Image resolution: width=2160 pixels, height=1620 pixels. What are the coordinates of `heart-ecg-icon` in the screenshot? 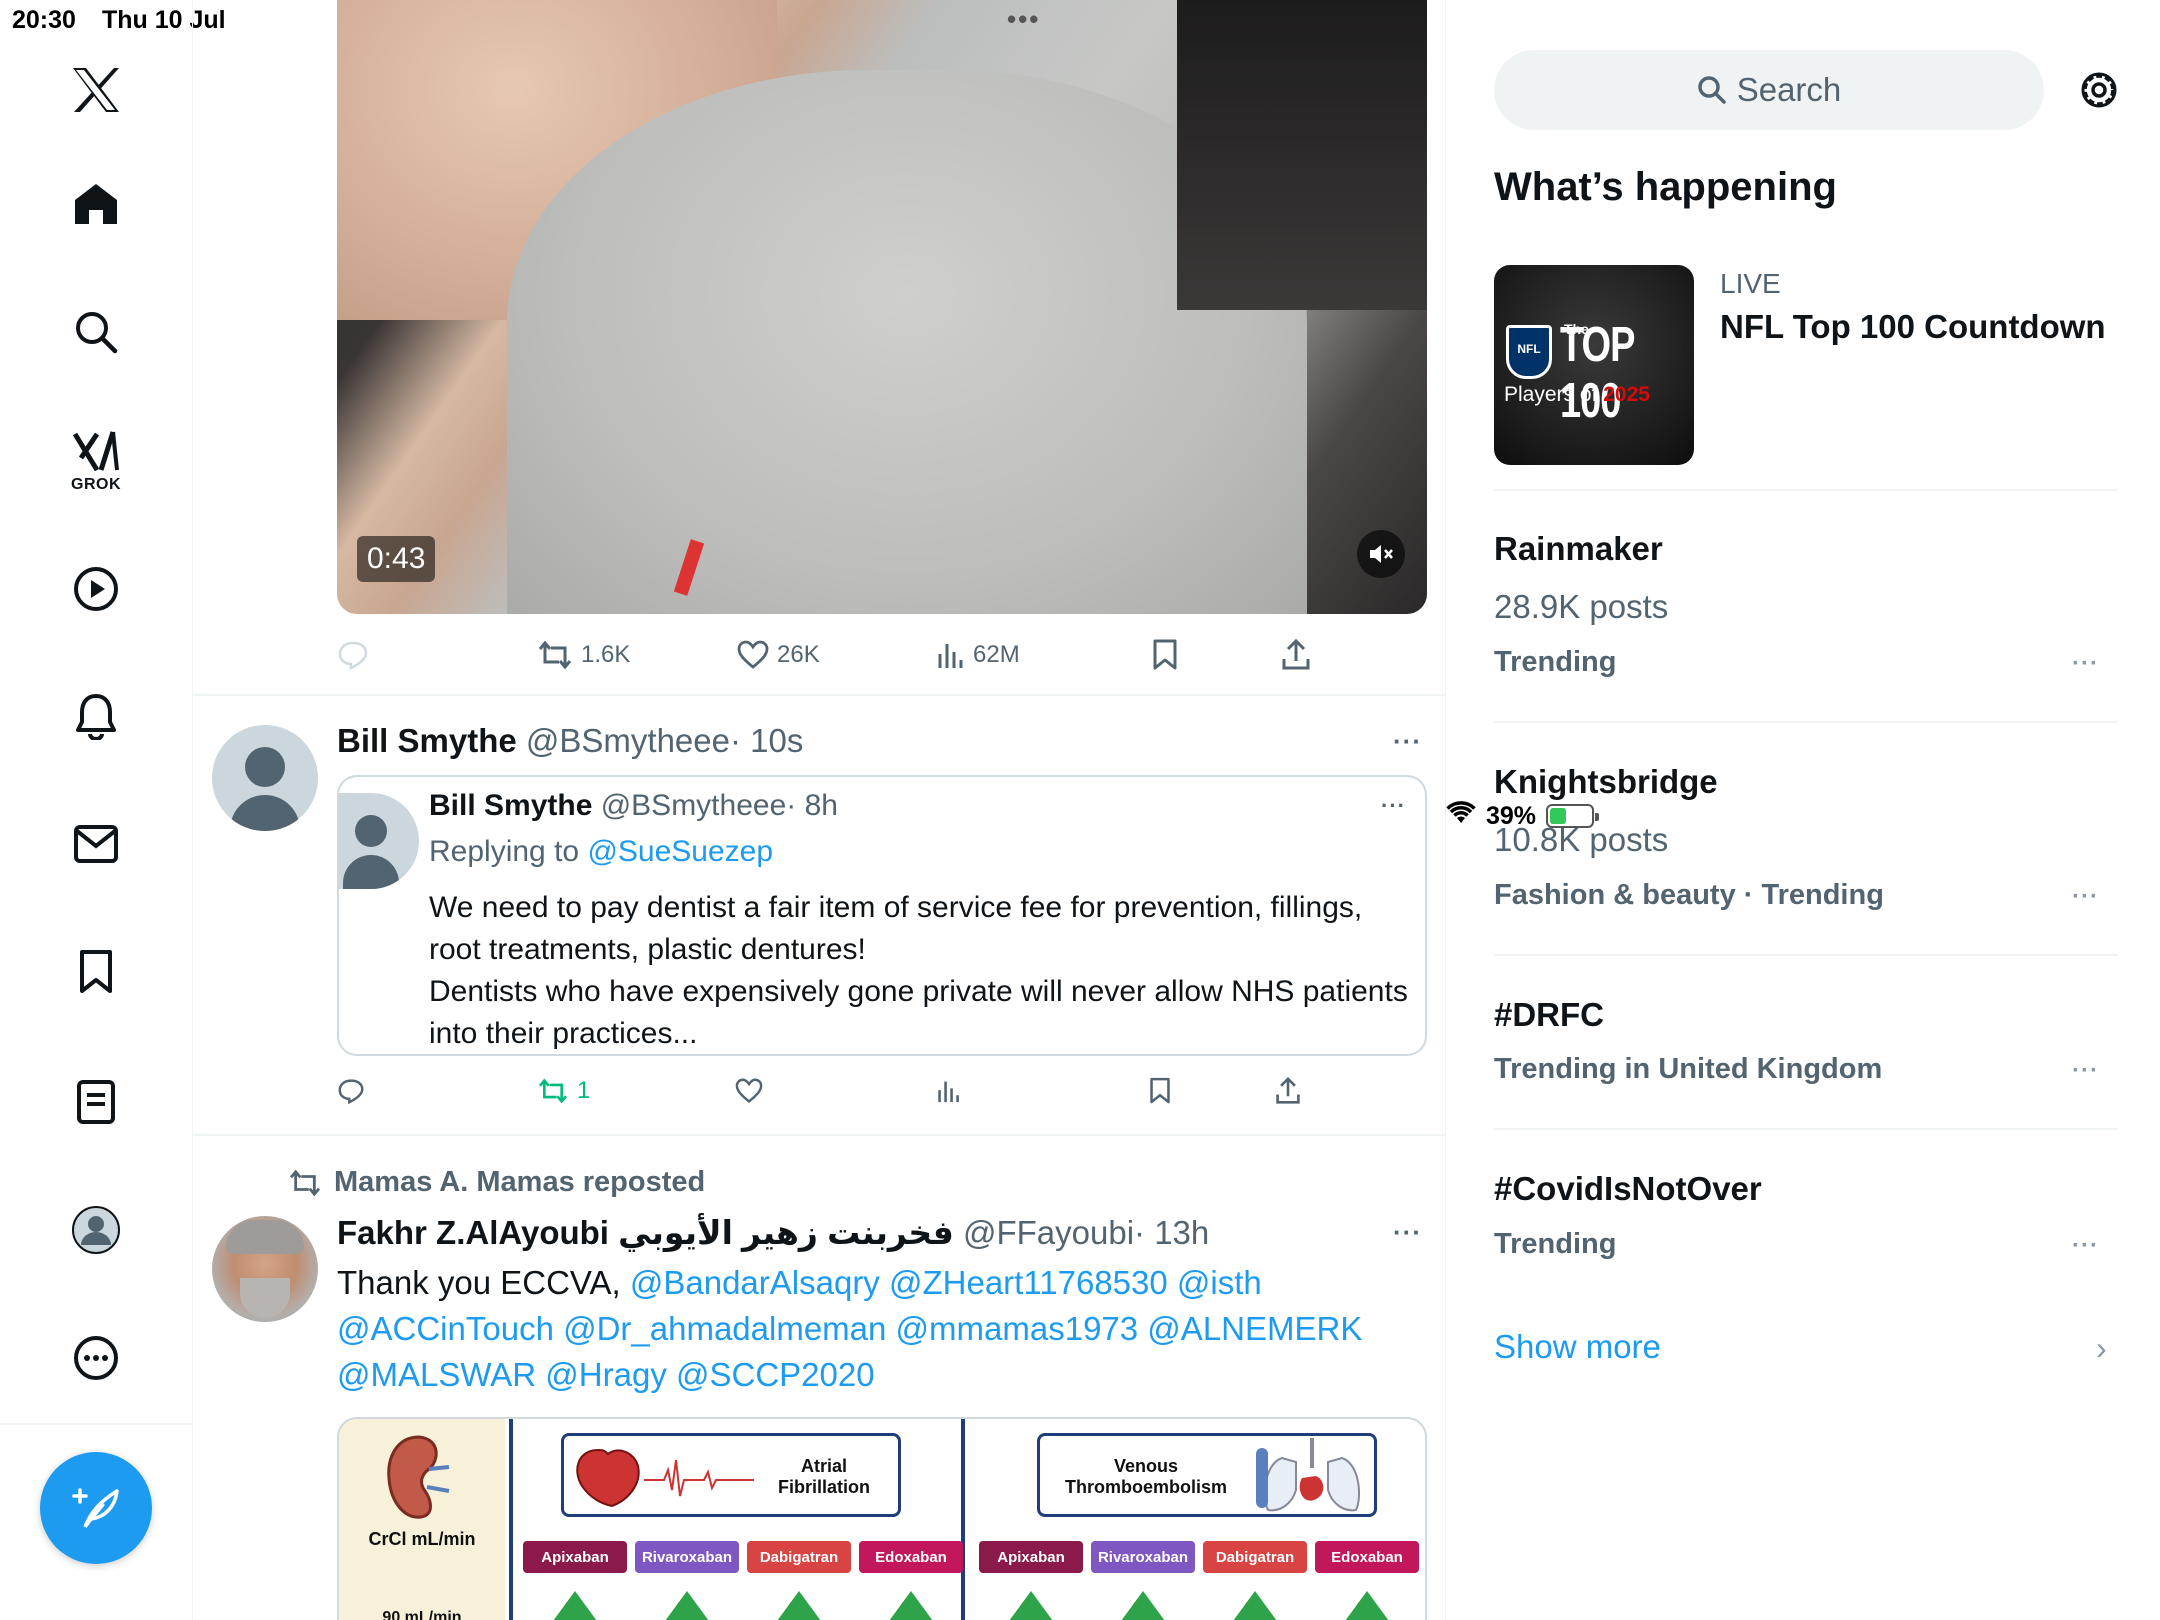 It's located at (665, 1478).